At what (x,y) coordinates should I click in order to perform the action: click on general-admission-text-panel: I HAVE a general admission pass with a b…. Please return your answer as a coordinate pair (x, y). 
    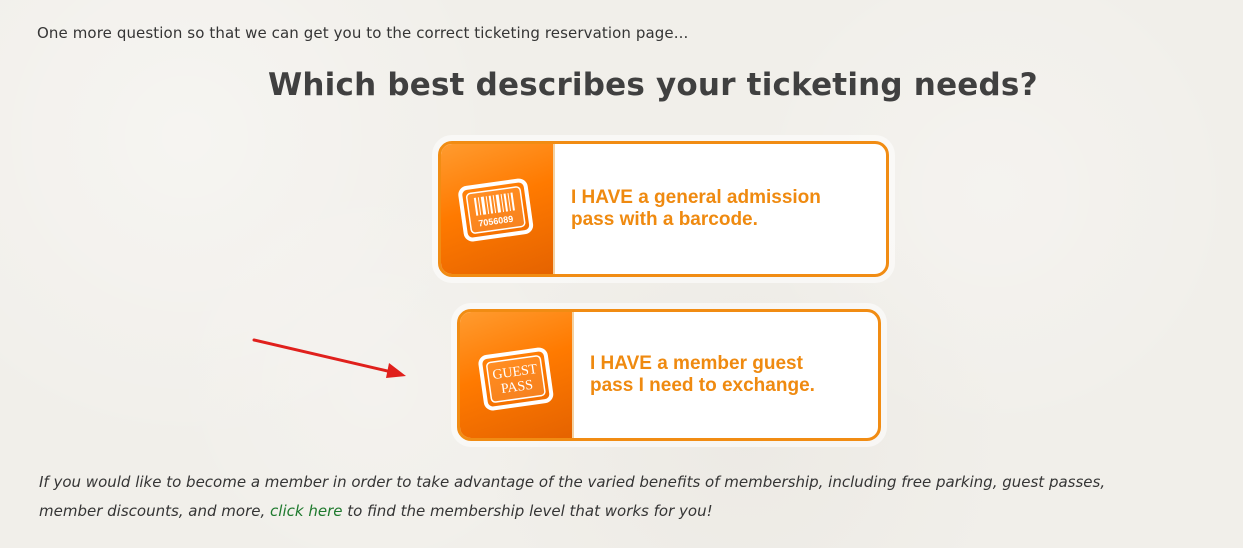
    Looking at the image, I should click on (719, 209).